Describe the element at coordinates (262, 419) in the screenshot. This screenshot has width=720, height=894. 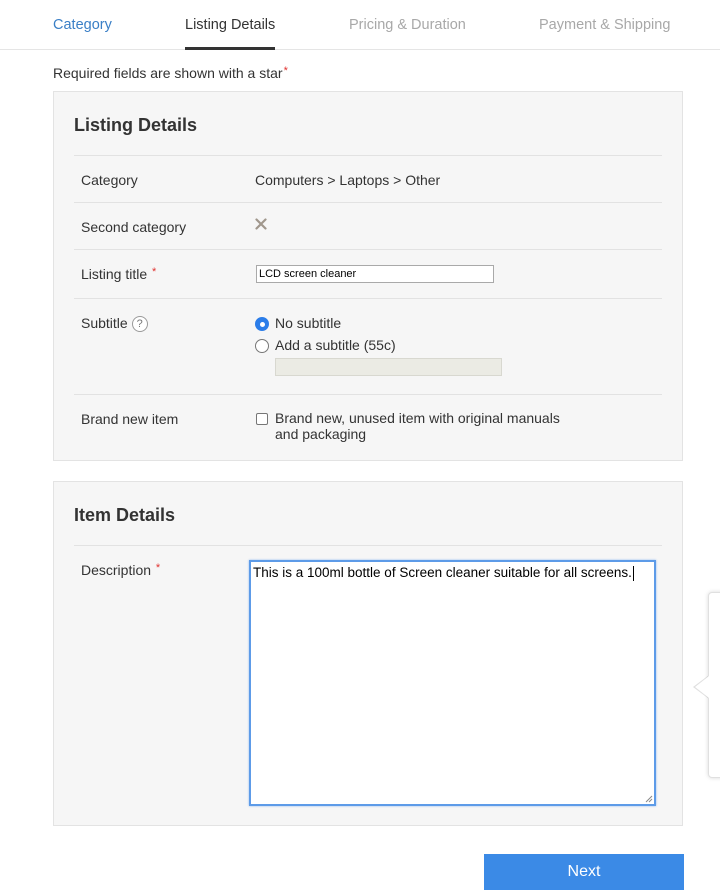
I see `brand-new-checkbox` at that location.